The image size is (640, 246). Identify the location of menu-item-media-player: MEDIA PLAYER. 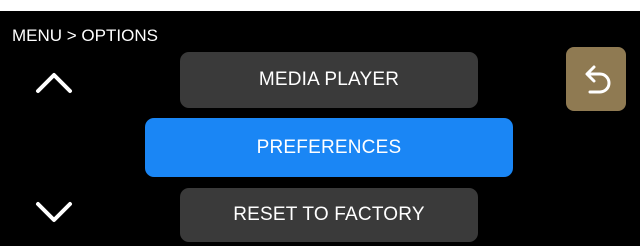
(329, 80).